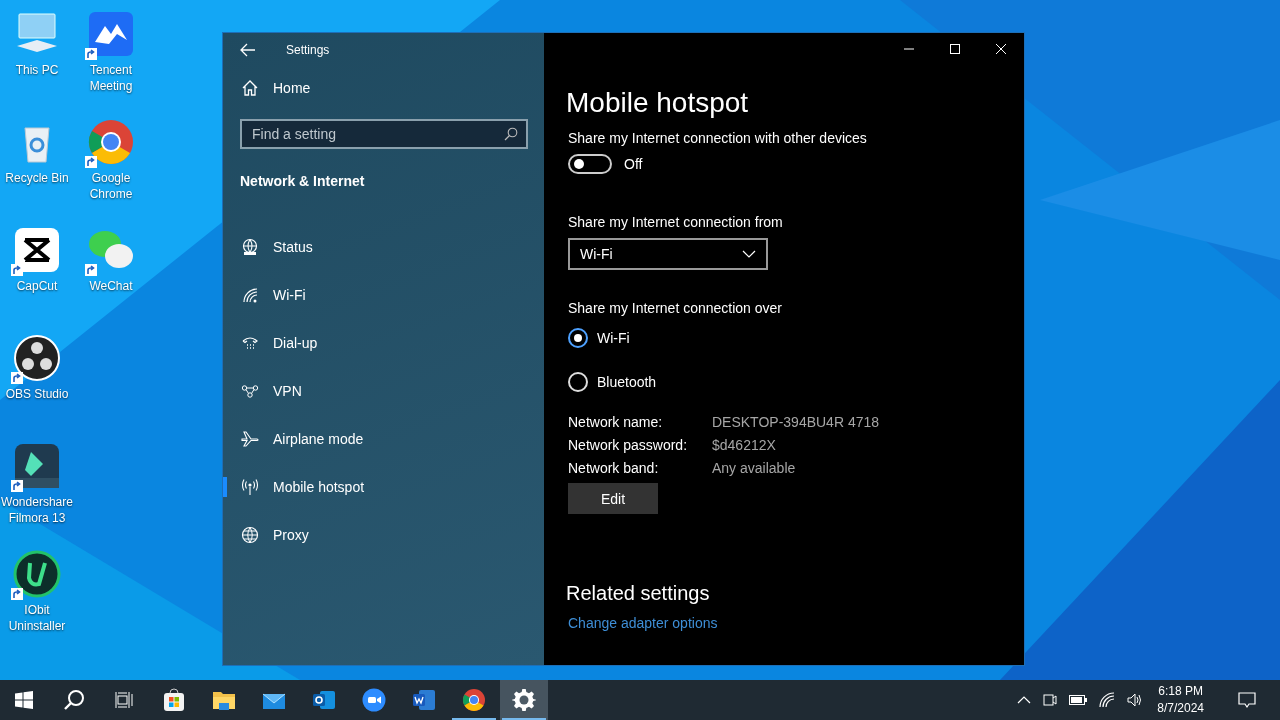 Image resolution: width=1280 pixels, height=720 pixels. I want to click on task-view-icon, so click(124, 700).